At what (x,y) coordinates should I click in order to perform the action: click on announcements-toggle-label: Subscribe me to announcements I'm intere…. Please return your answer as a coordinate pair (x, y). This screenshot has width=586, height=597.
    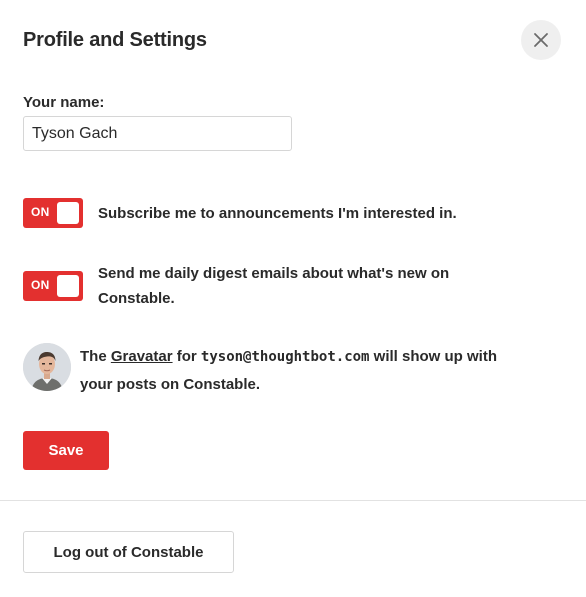
    Looking at the image, I should click on (277, 213).